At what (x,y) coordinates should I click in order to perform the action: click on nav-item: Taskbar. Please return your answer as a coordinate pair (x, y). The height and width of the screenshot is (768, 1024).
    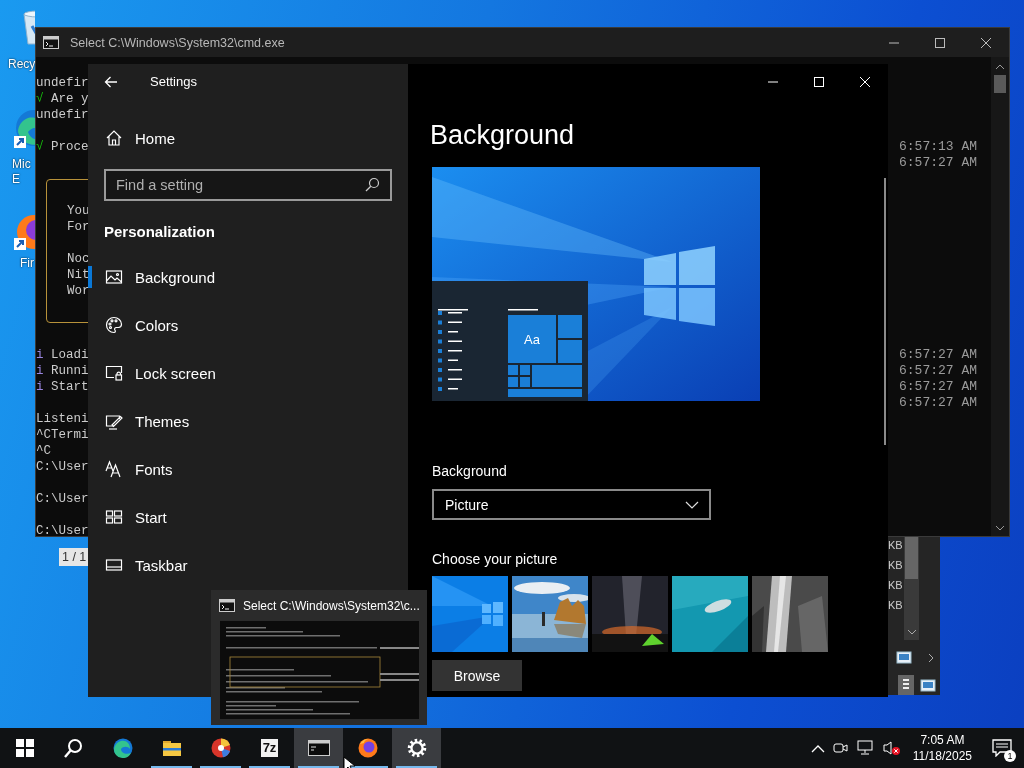
    Looking at the image, I should click on (248, 565).